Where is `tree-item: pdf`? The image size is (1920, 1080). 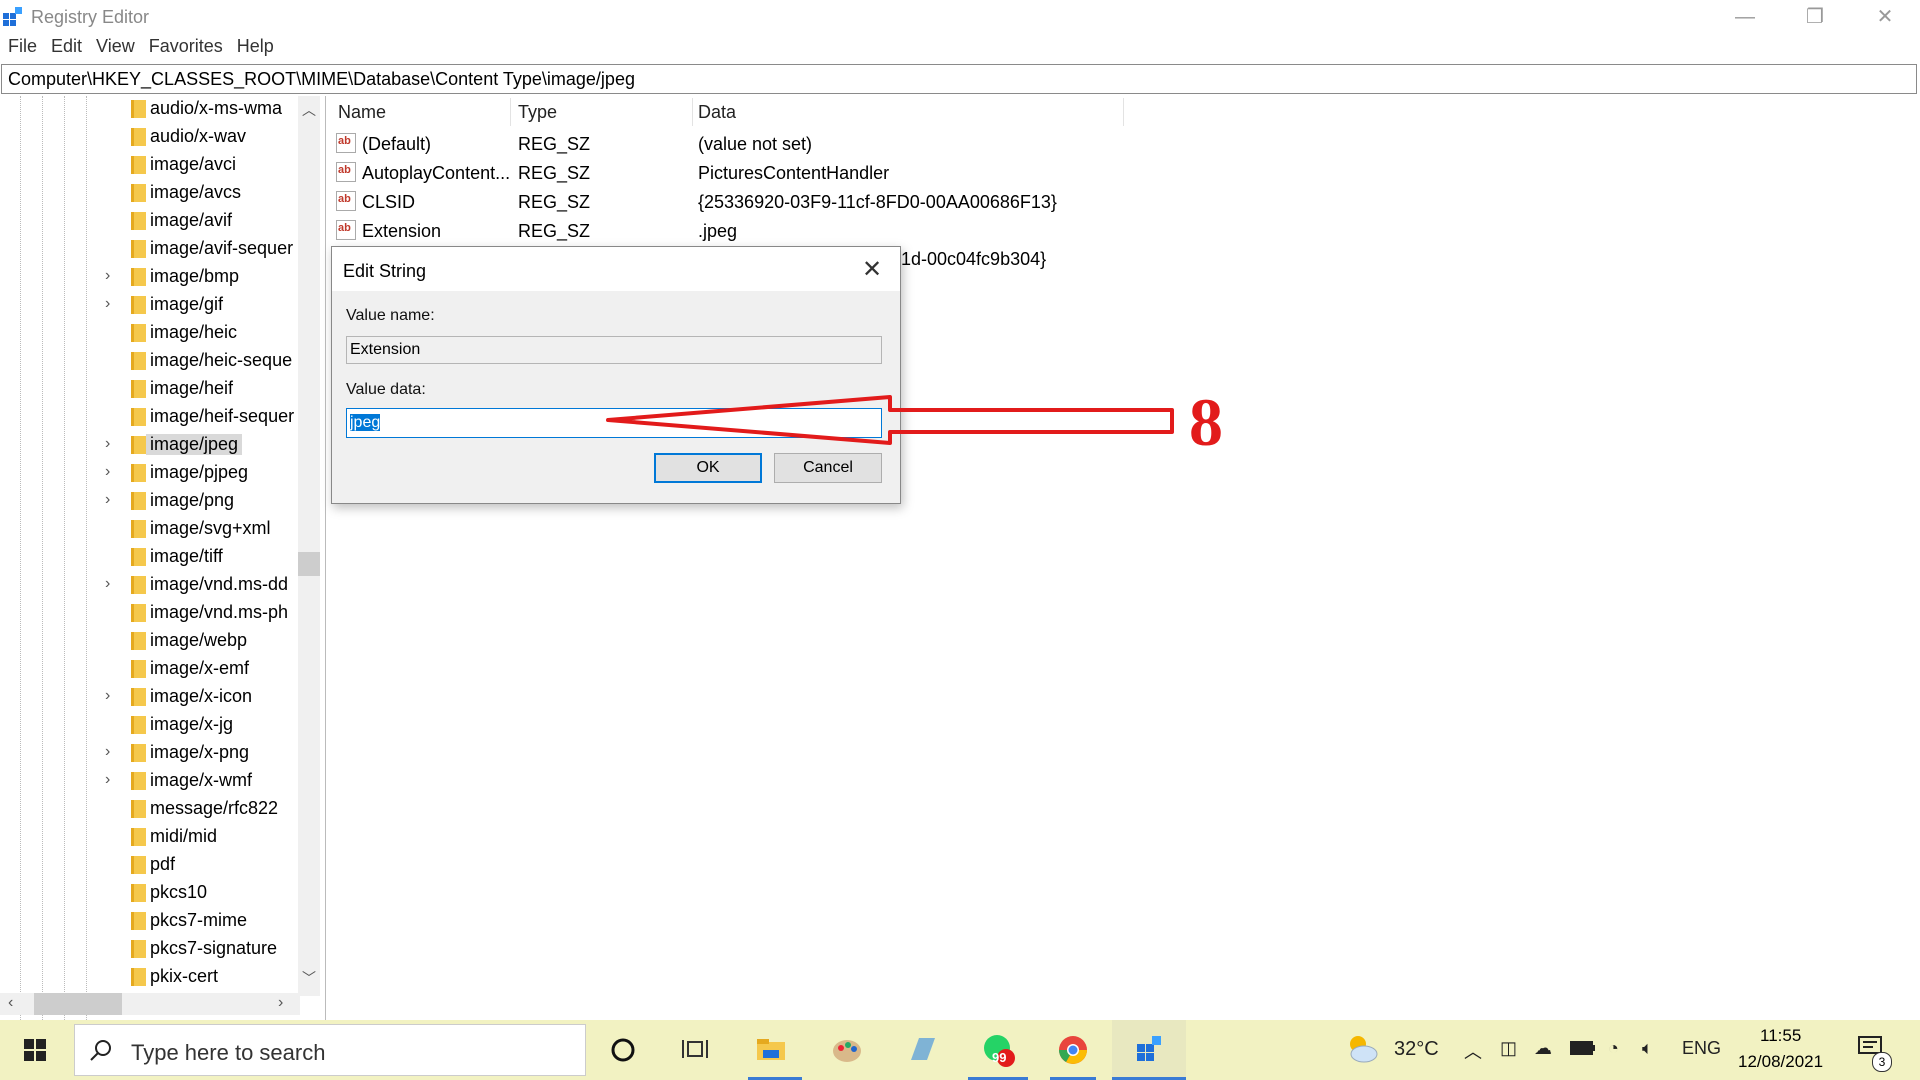
tree-item: pdf is located at coordinates (150, 865).